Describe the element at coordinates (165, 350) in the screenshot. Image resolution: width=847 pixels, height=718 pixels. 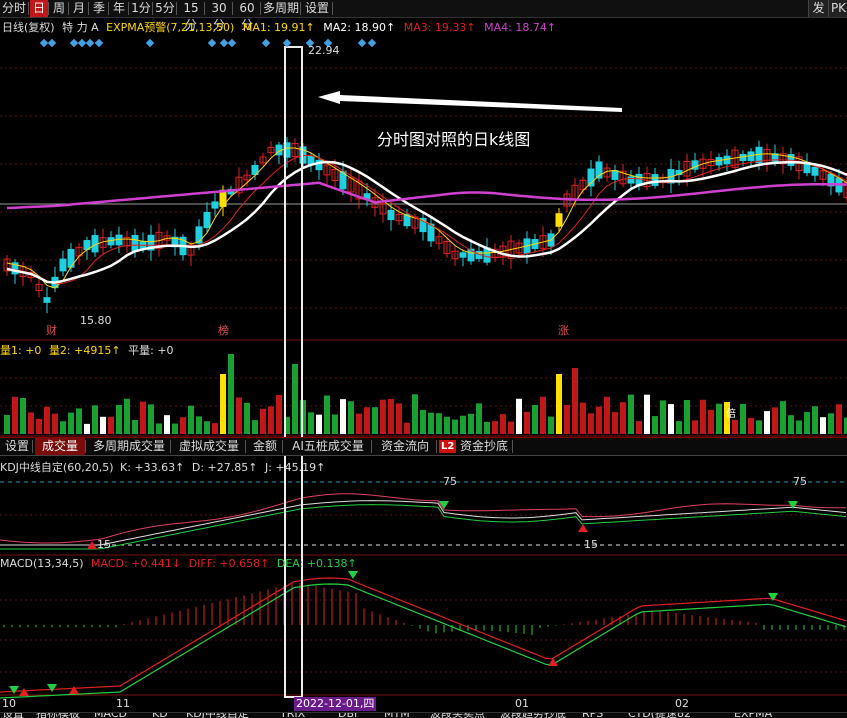
I see `flat-value: +0` at that location.